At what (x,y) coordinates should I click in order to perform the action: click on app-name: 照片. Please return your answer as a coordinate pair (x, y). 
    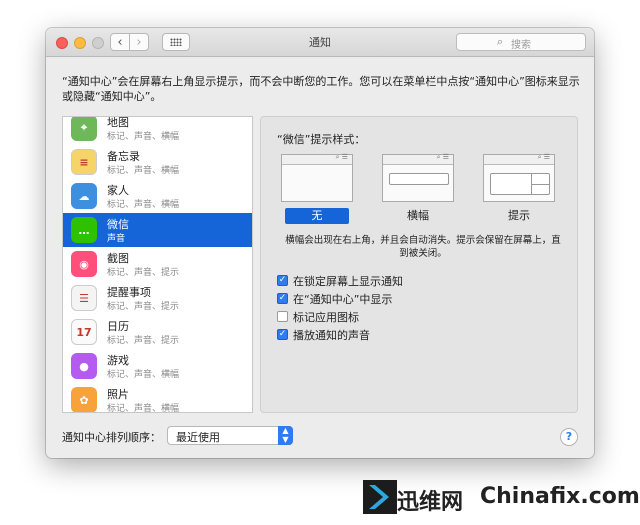
    Looking at the image, I should click on (118, 394).